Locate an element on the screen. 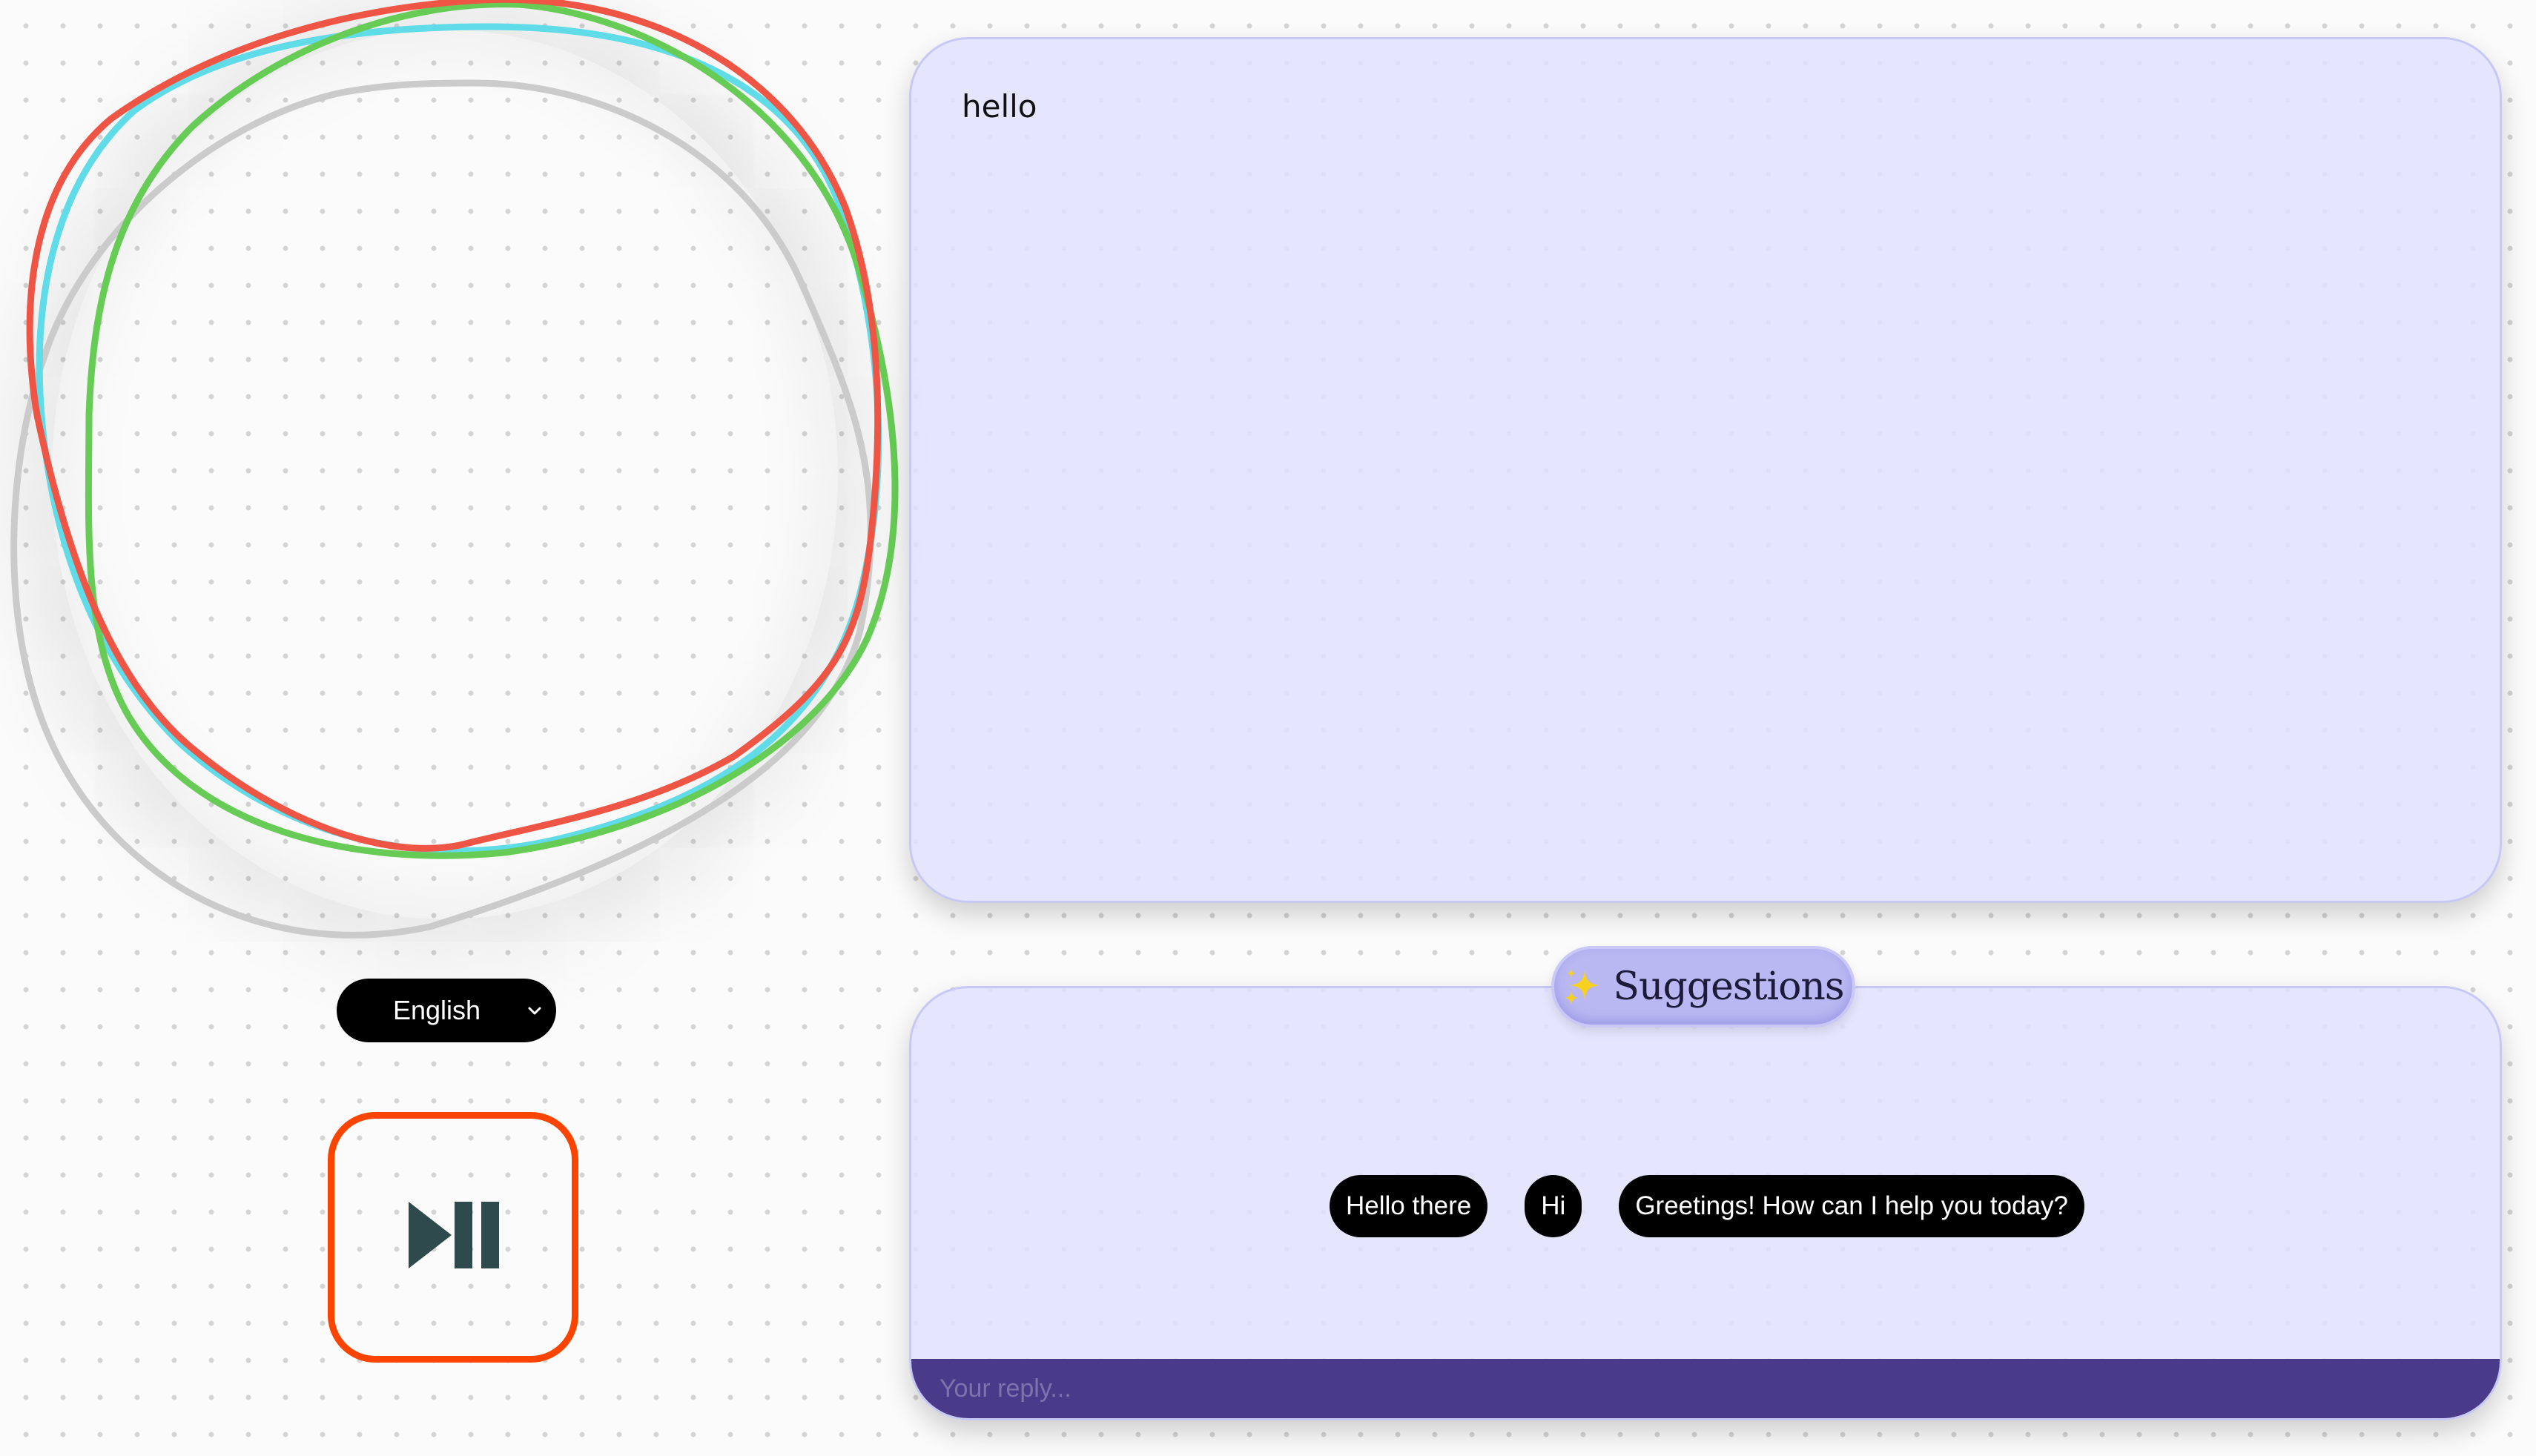 The height and width of the screenshot is (1456, 2536). play-pause-button is located at coordinates (453, 1237).